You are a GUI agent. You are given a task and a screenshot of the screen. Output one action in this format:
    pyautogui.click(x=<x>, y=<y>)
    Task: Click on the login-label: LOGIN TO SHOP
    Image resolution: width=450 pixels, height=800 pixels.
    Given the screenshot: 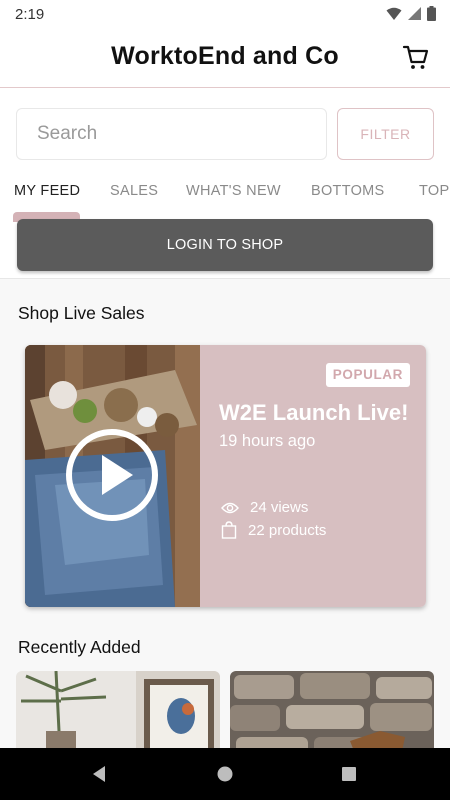 What is the action you would take?
    pyautogui.click(x=225, y=245)
    